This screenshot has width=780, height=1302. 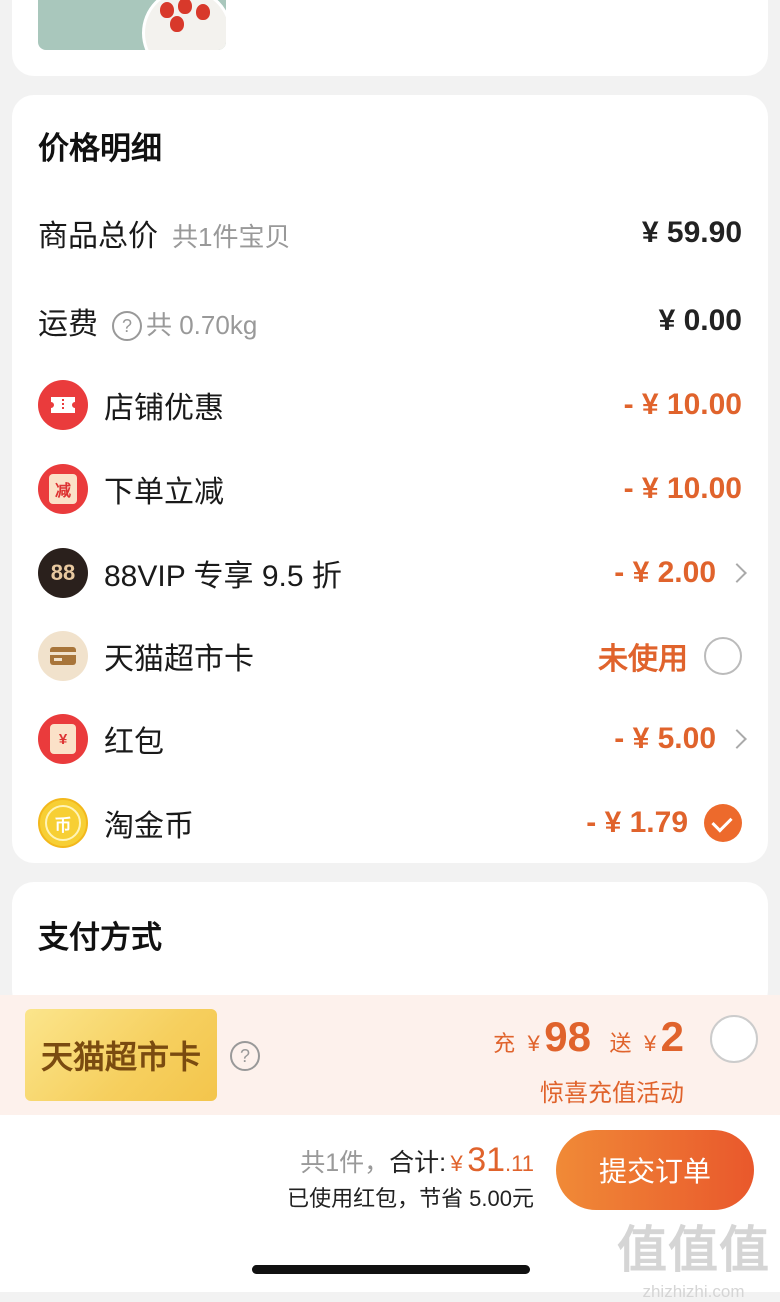 I want to click on card-icon, so click(x=63, y=656).